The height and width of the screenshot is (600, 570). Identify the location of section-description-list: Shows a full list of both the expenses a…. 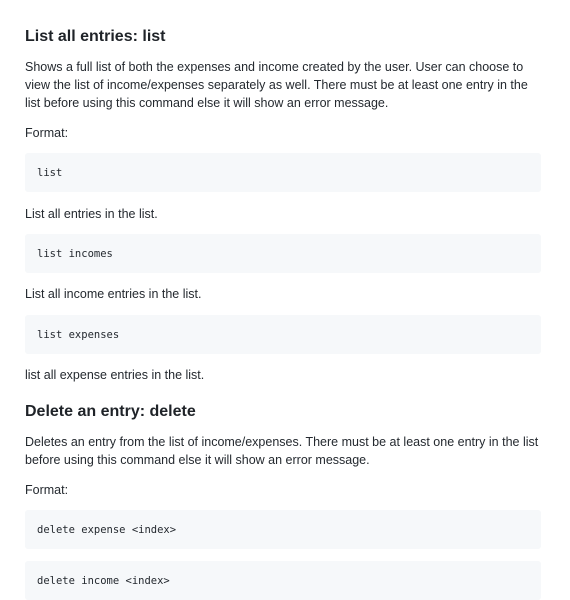
(276, 85).